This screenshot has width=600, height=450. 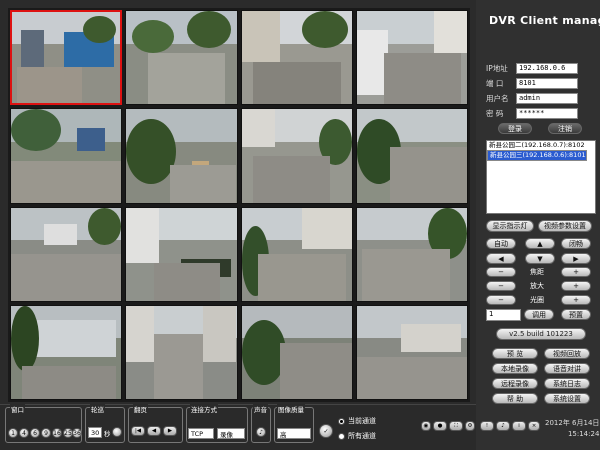 What do you see at coordinates (503, 315) in the screenshot?
I see `preset-number-input: 1` at bounding box center [503, 315].